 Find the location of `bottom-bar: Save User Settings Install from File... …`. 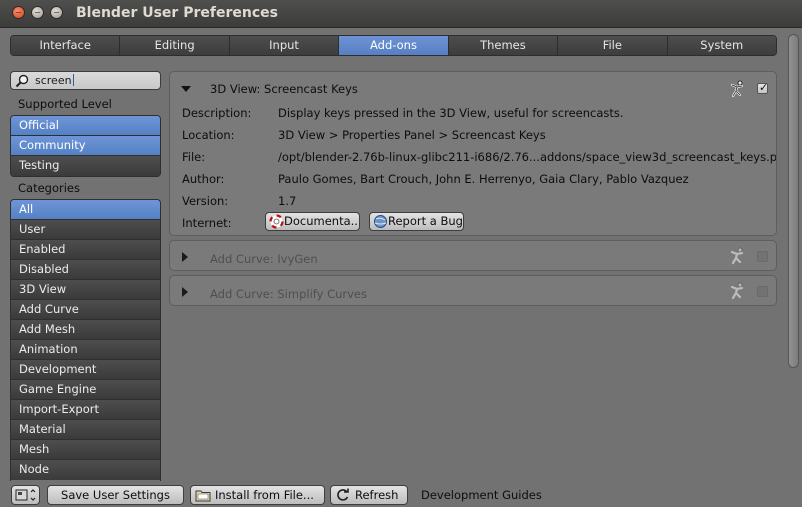

bottom-bar: Save User Settings Install from File... … is located at coordinates (393, 494).